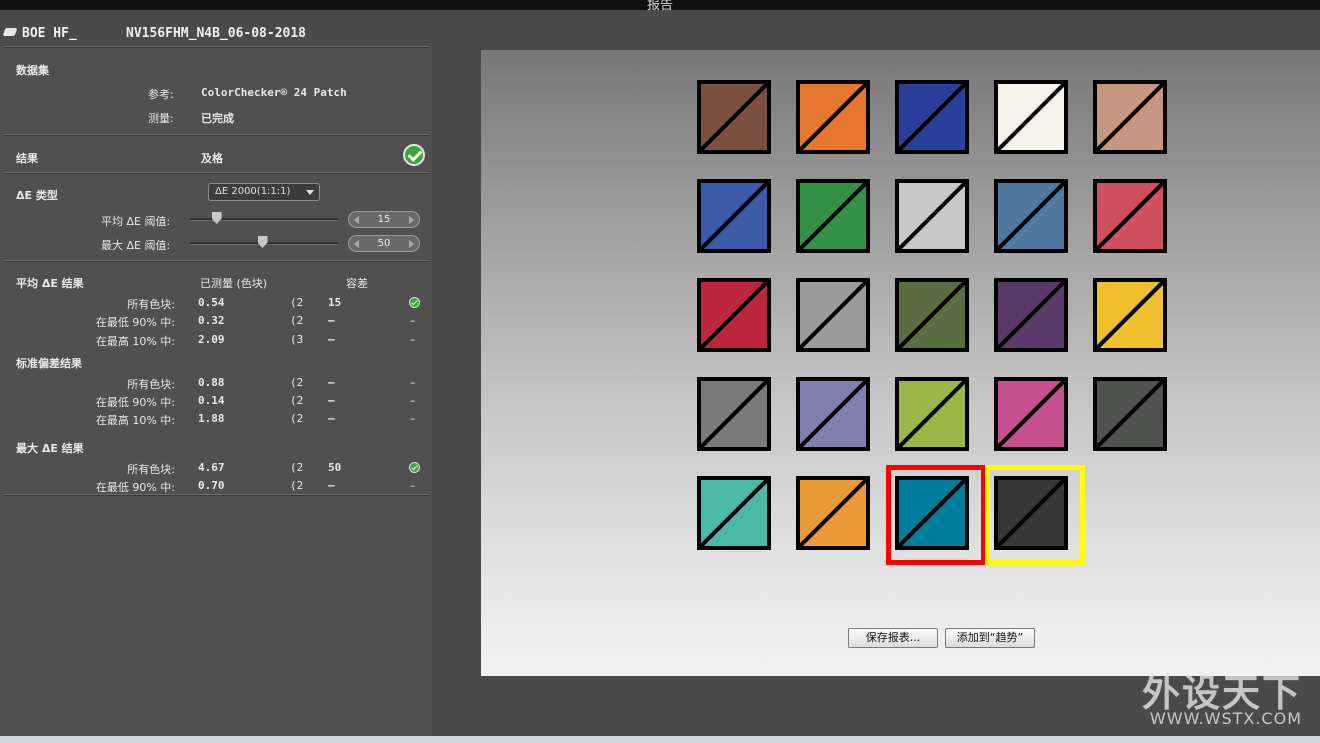 This screenshot has width=1320, height=743. Describe the element at coordinates (211, 339) in the screenshot. I see `row-value: 2.09` at that location.